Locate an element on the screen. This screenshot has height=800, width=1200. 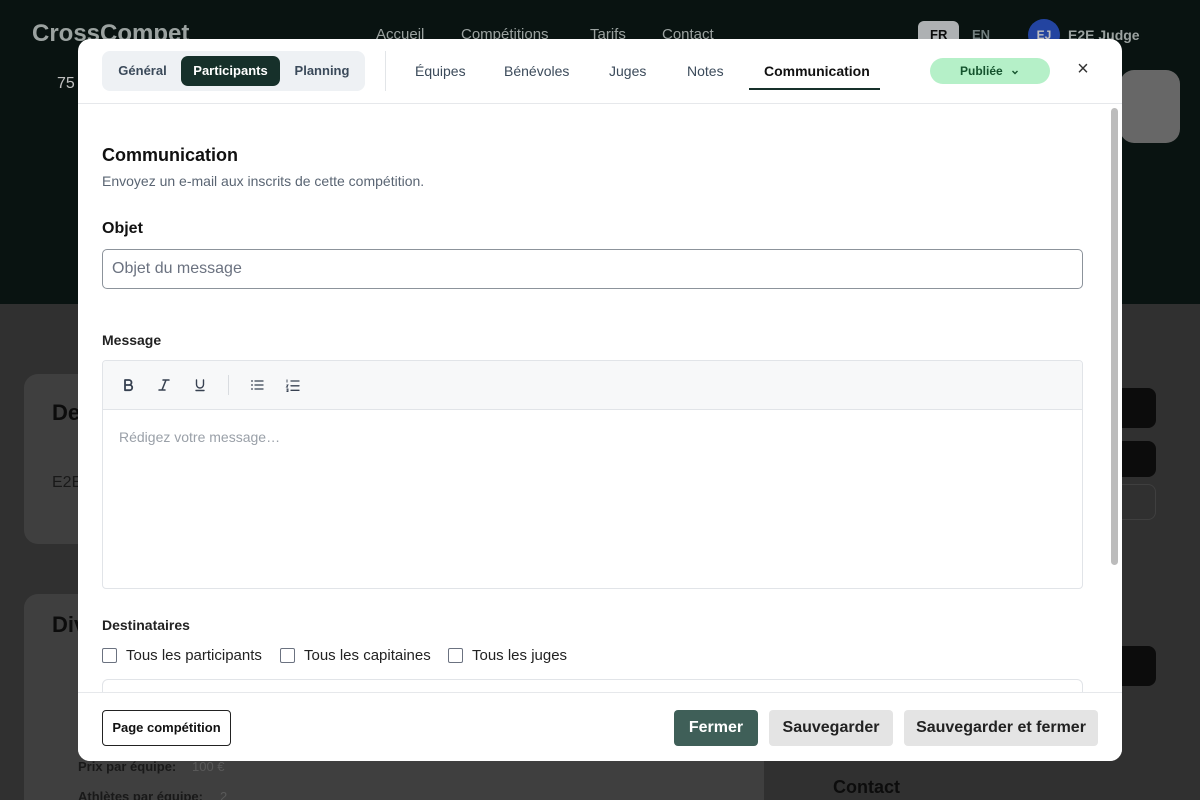
close-icon: × is located at coordinates (1083, 69).